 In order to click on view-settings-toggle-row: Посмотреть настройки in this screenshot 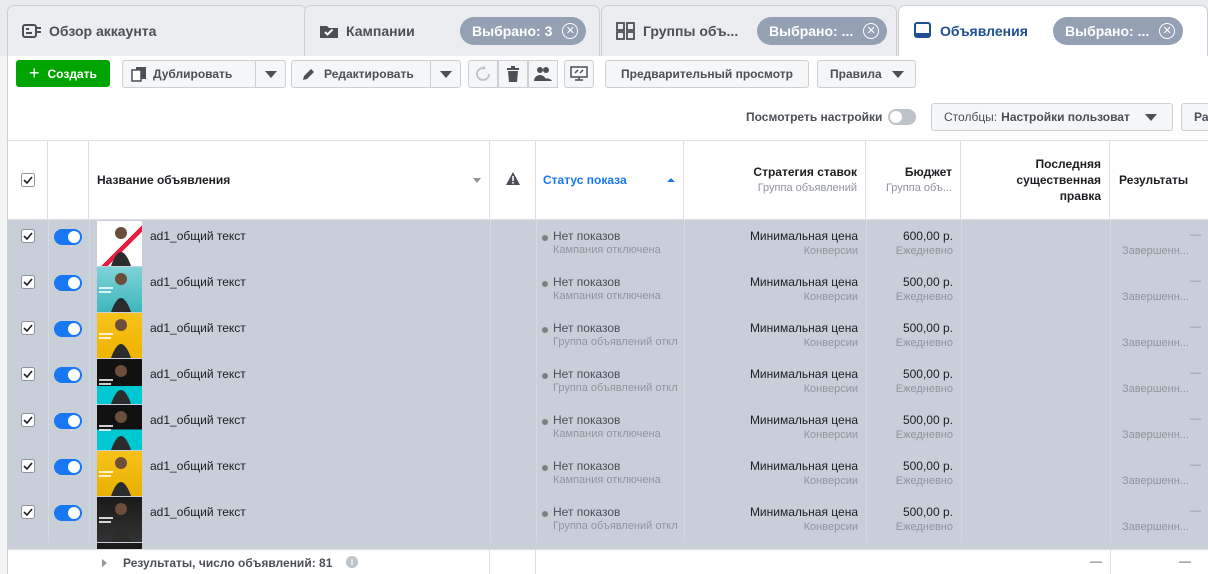, I will do `click(831, 117)`.